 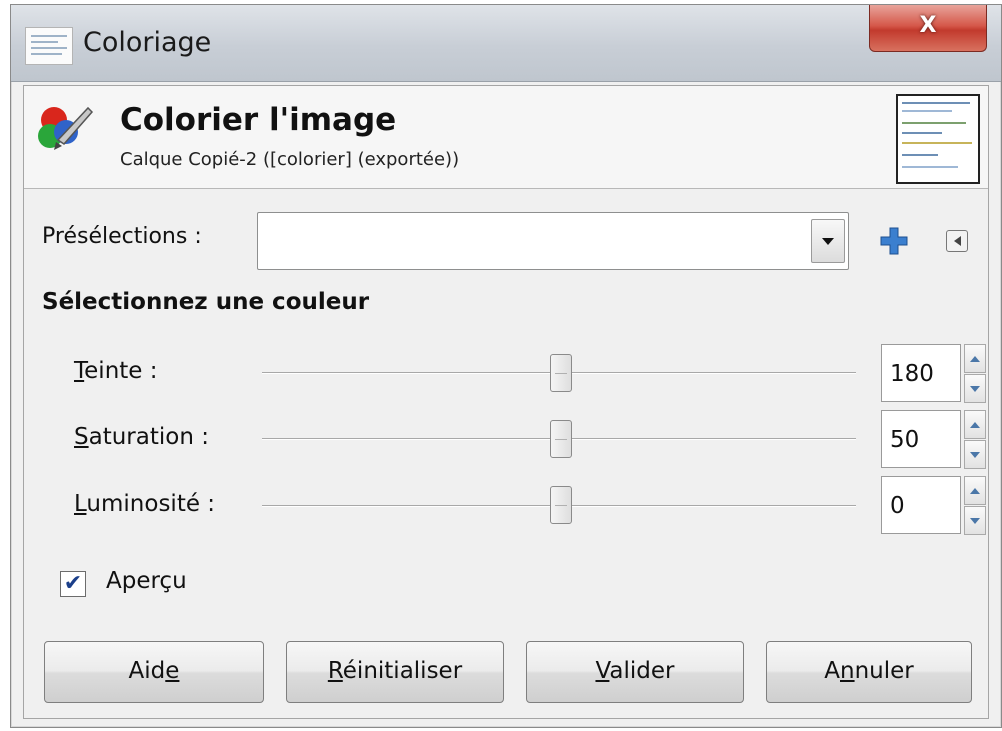 What do you see at coordinates (642, 671) in the screenshot?
I see `ok-post: alider` at bounding box center [642, 671].